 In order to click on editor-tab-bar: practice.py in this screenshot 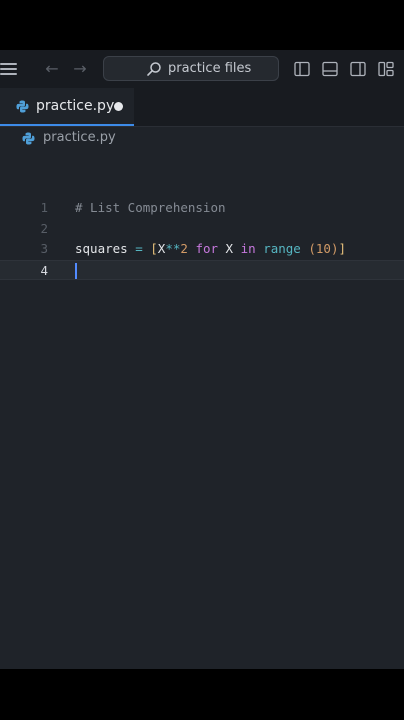, I will do `click(202, 107)`.